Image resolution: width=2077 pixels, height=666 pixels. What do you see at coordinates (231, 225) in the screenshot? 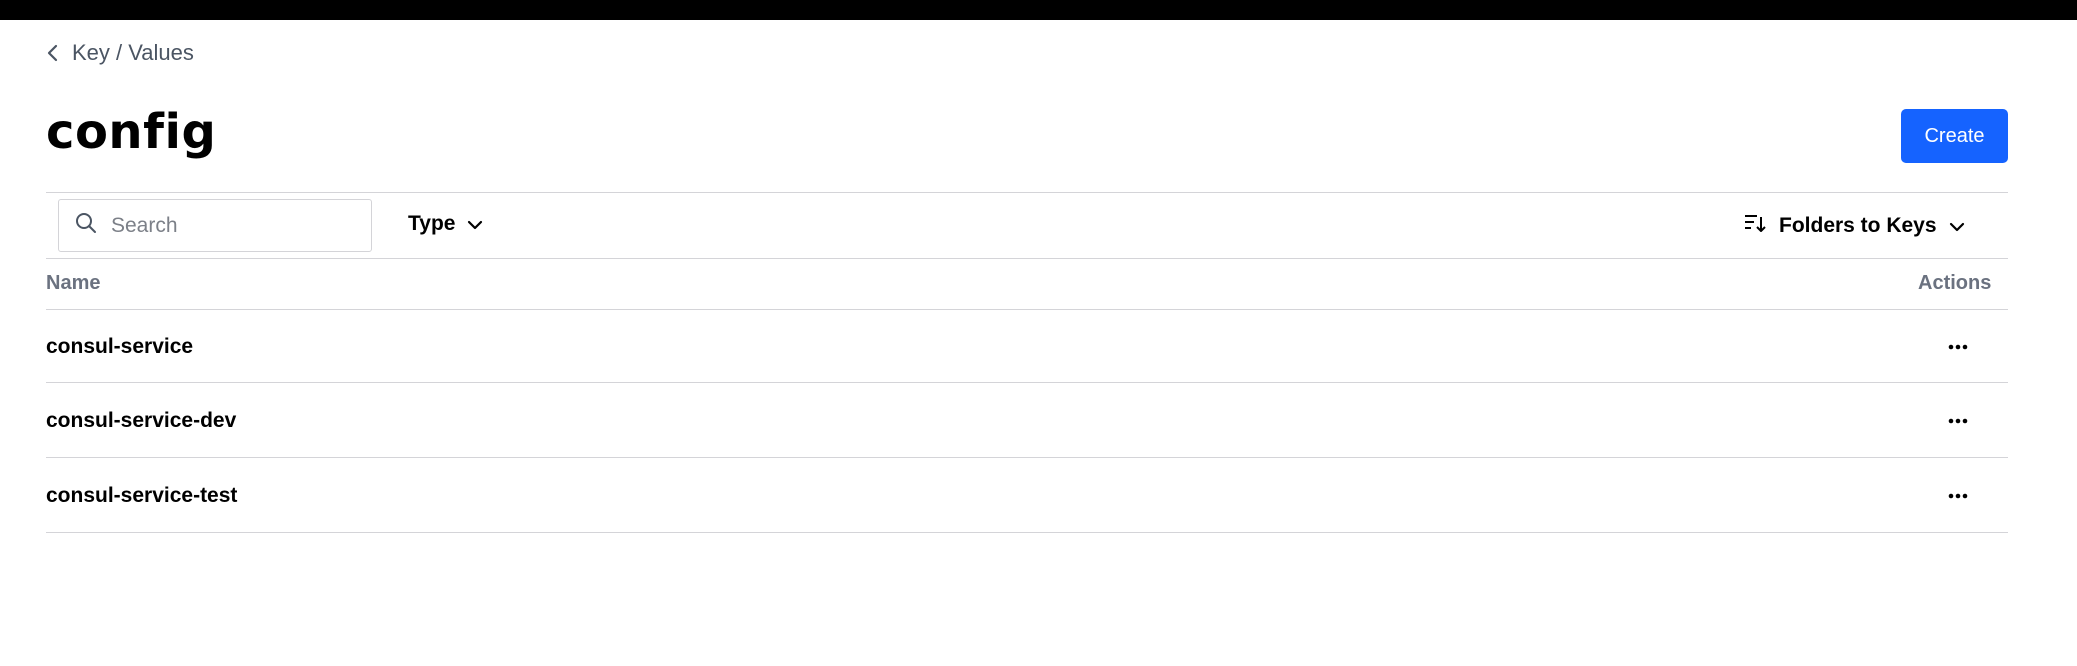
I see `search-input` at bounding box center [231, 225].